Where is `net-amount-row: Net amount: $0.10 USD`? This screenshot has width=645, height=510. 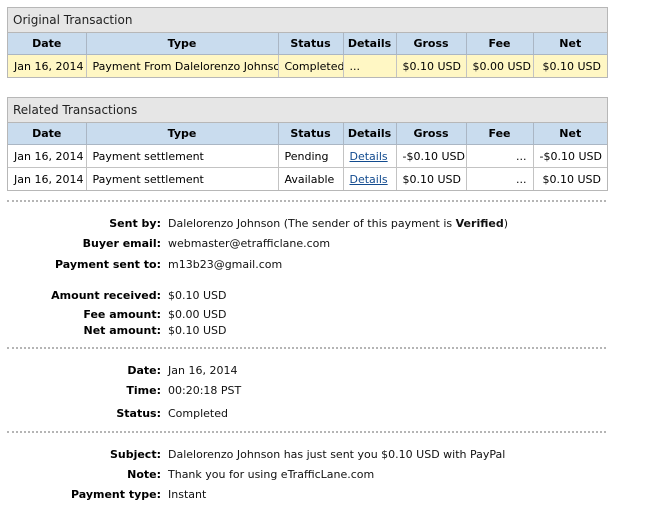 net-amount-row: Net amount: $0.10 USD is located at coordinates (322, 331).